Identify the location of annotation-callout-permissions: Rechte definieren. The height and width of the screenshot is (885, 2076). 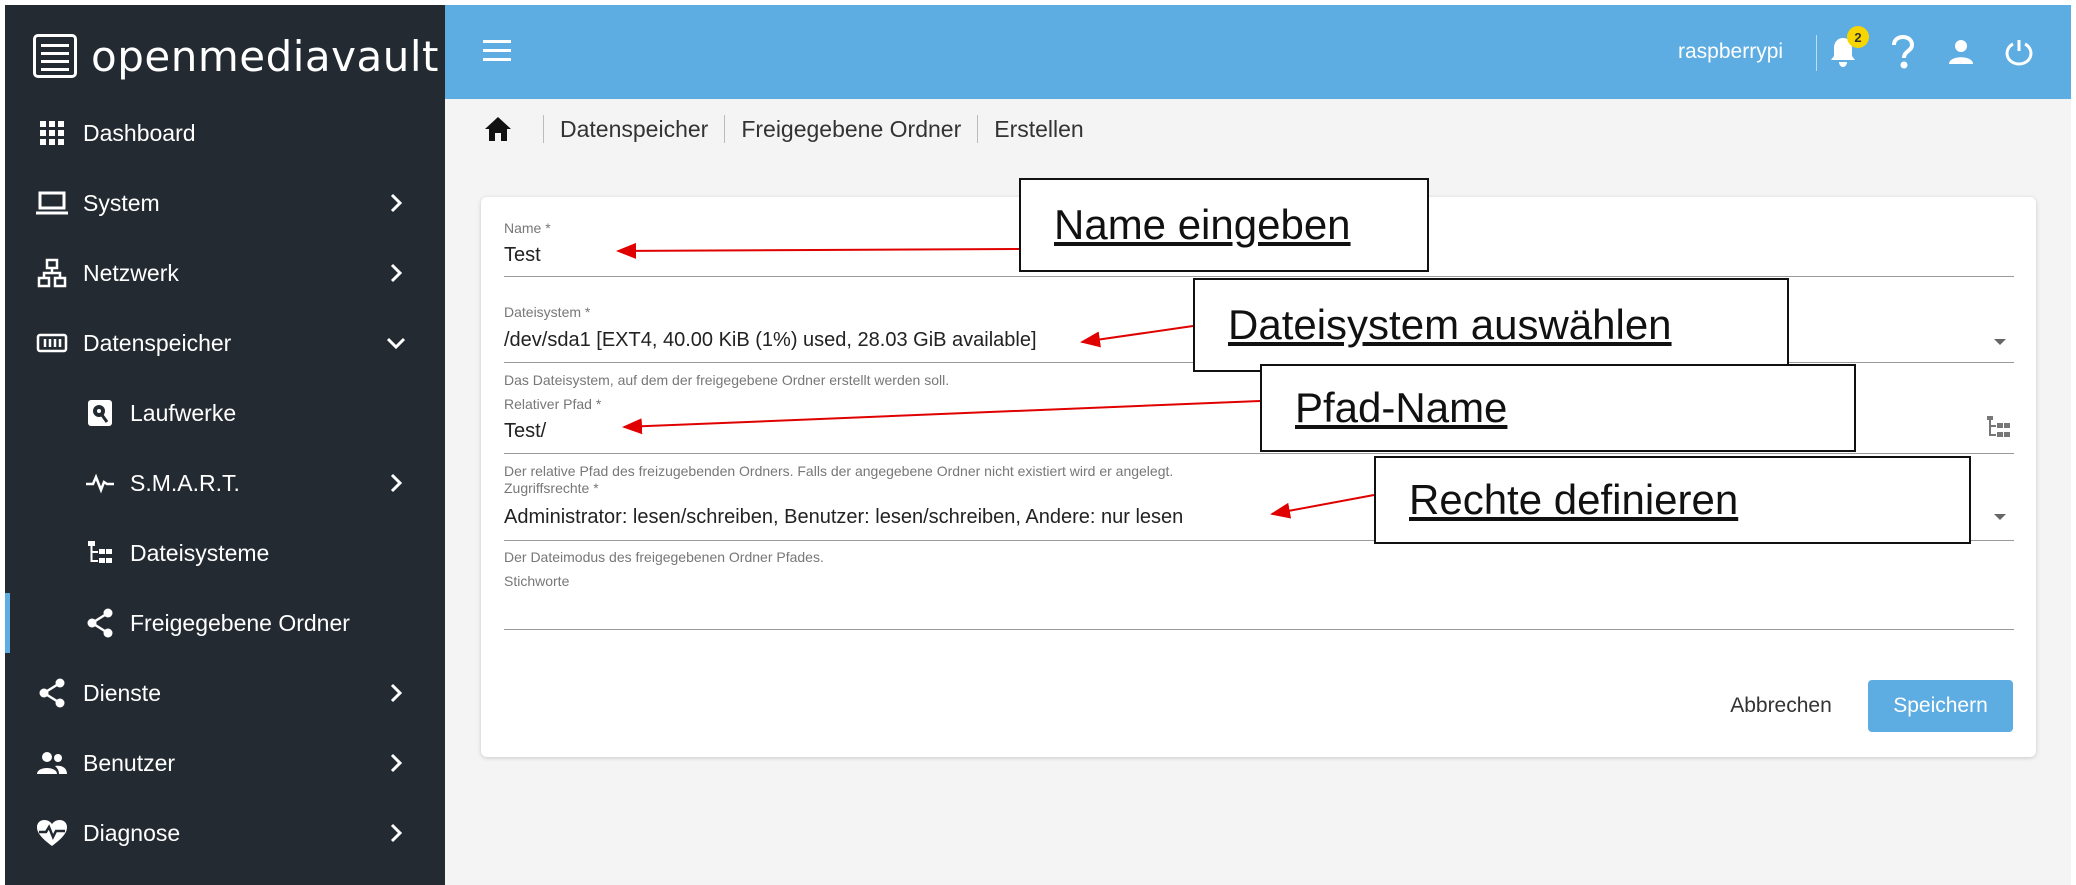
(1672, 500).